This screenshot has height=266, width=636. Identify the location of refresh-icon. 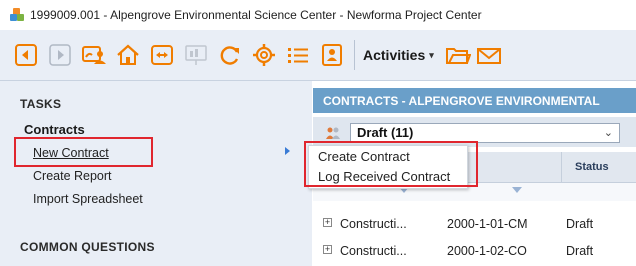
(230, 55).